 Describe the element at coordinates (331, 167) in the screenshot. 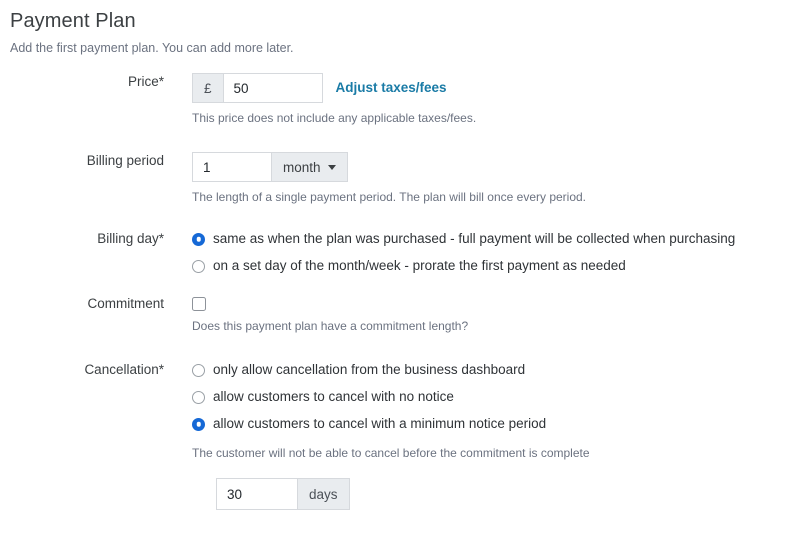

I see `chevron-down-icon` at that location.